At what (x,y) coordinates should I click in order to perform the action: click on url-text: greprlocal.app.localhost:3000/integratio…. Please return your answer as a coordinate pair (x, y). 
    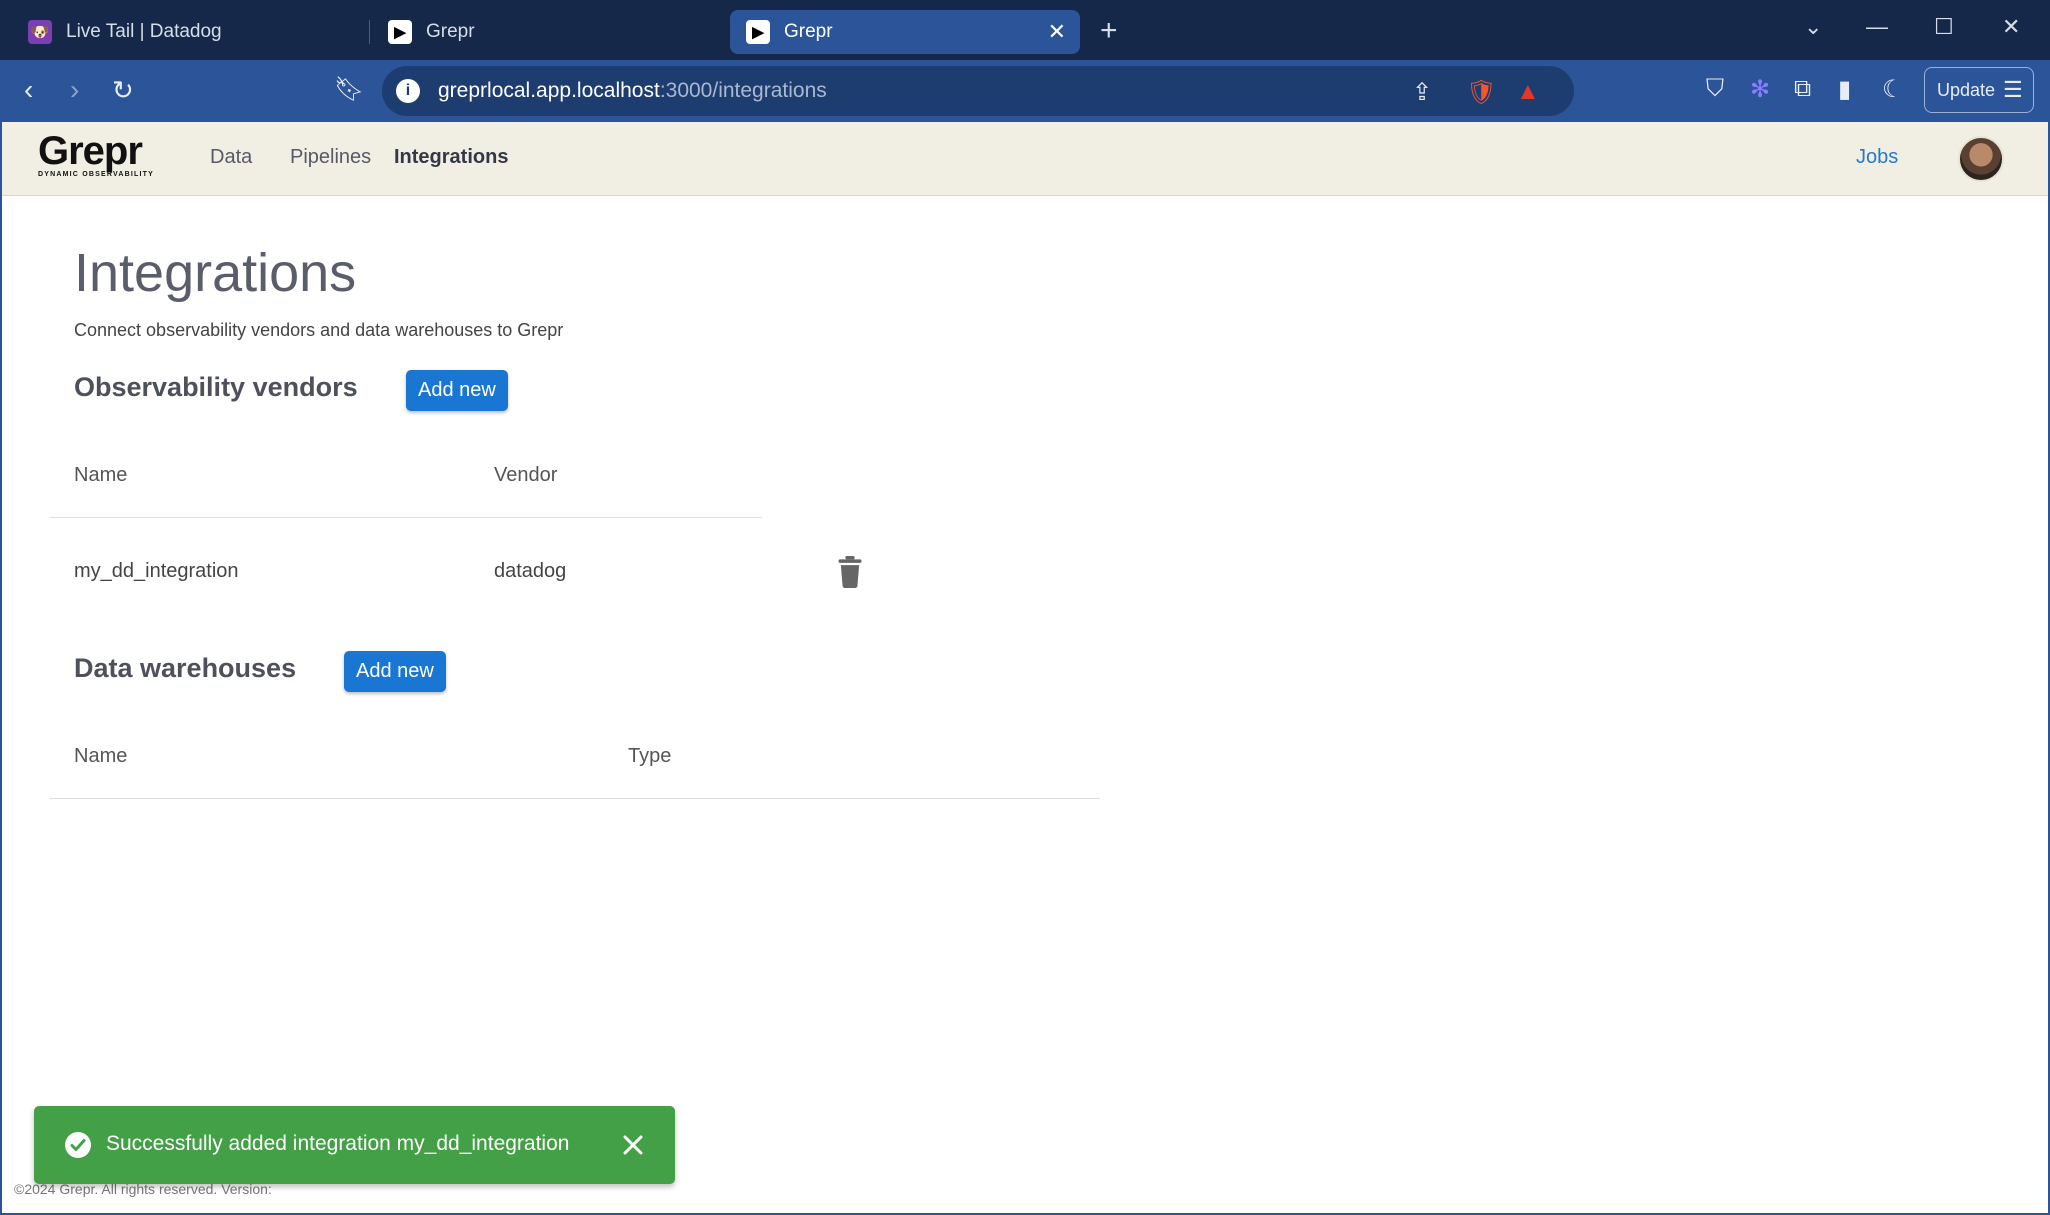
    Looking at the image, I should click on (632, 90).